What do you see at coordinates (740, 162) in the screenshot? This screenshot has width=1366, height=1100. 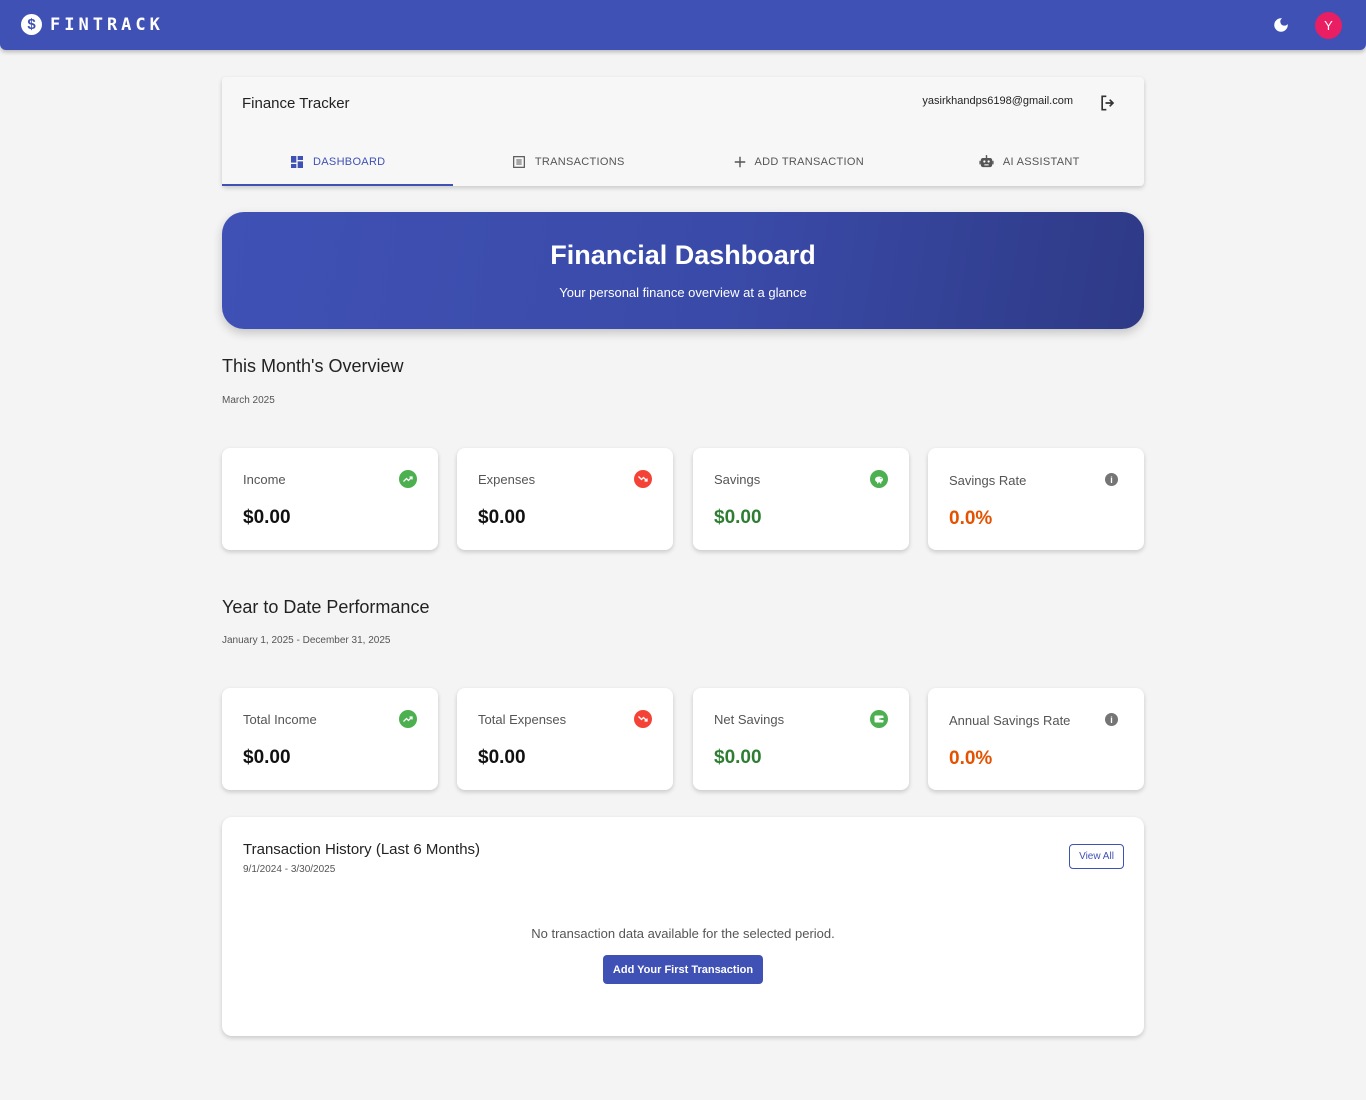 I see `plus-icon` at bounding box center [740, 162].